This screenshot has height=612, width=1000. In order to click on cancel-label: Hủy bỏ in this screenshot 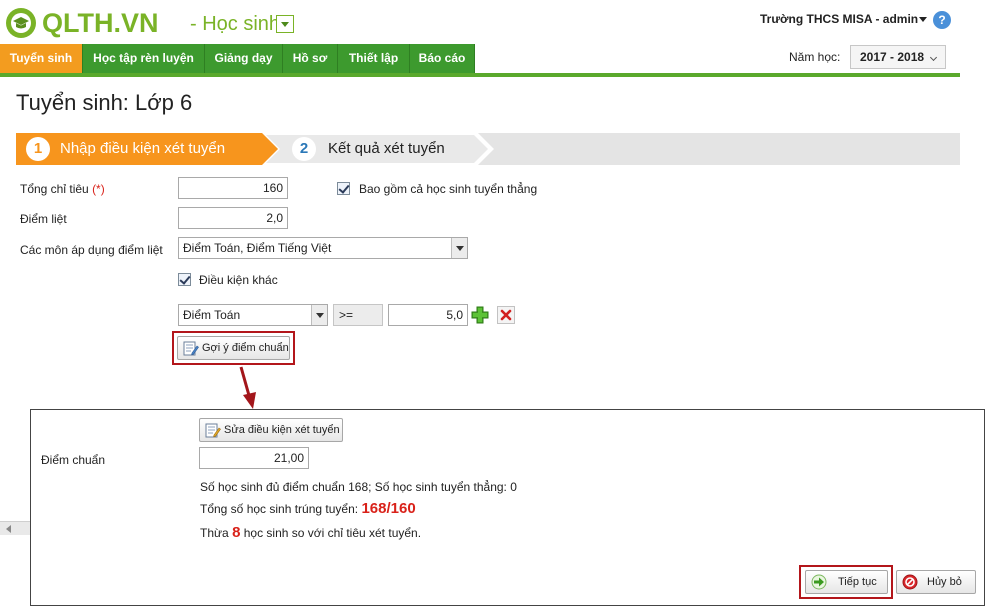, I will do `click(944, 582)`.